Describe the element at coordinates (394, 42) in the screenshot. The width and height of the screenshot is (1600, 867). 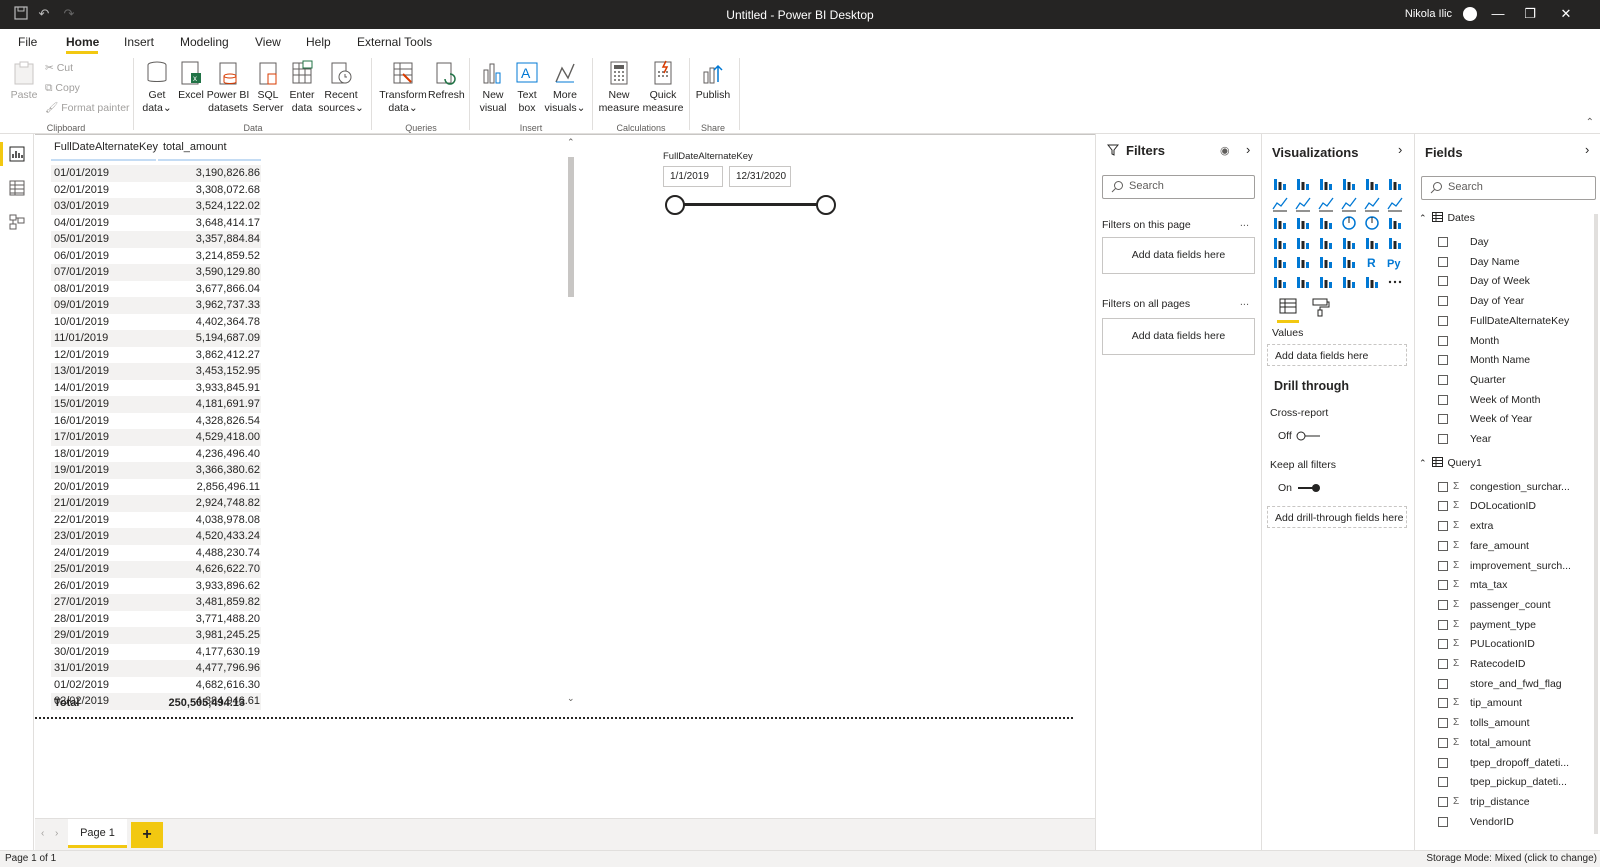
I see `menu-external-tools: External Tools` at that location.